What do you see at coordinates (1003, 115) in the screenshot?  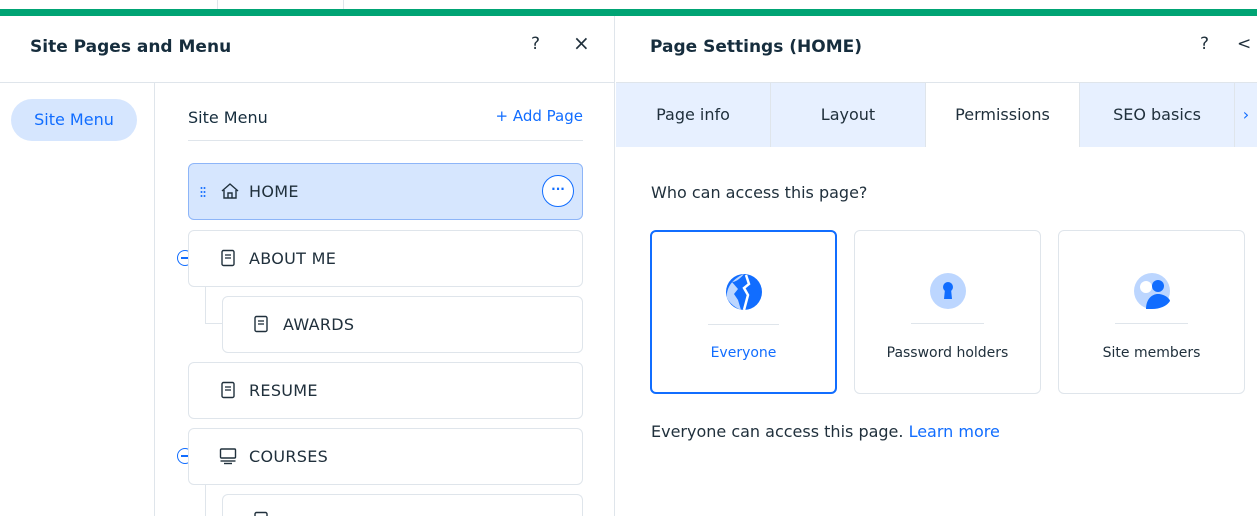 I see `tab-permissions: Permissions` at bounding box center [1003, 115].